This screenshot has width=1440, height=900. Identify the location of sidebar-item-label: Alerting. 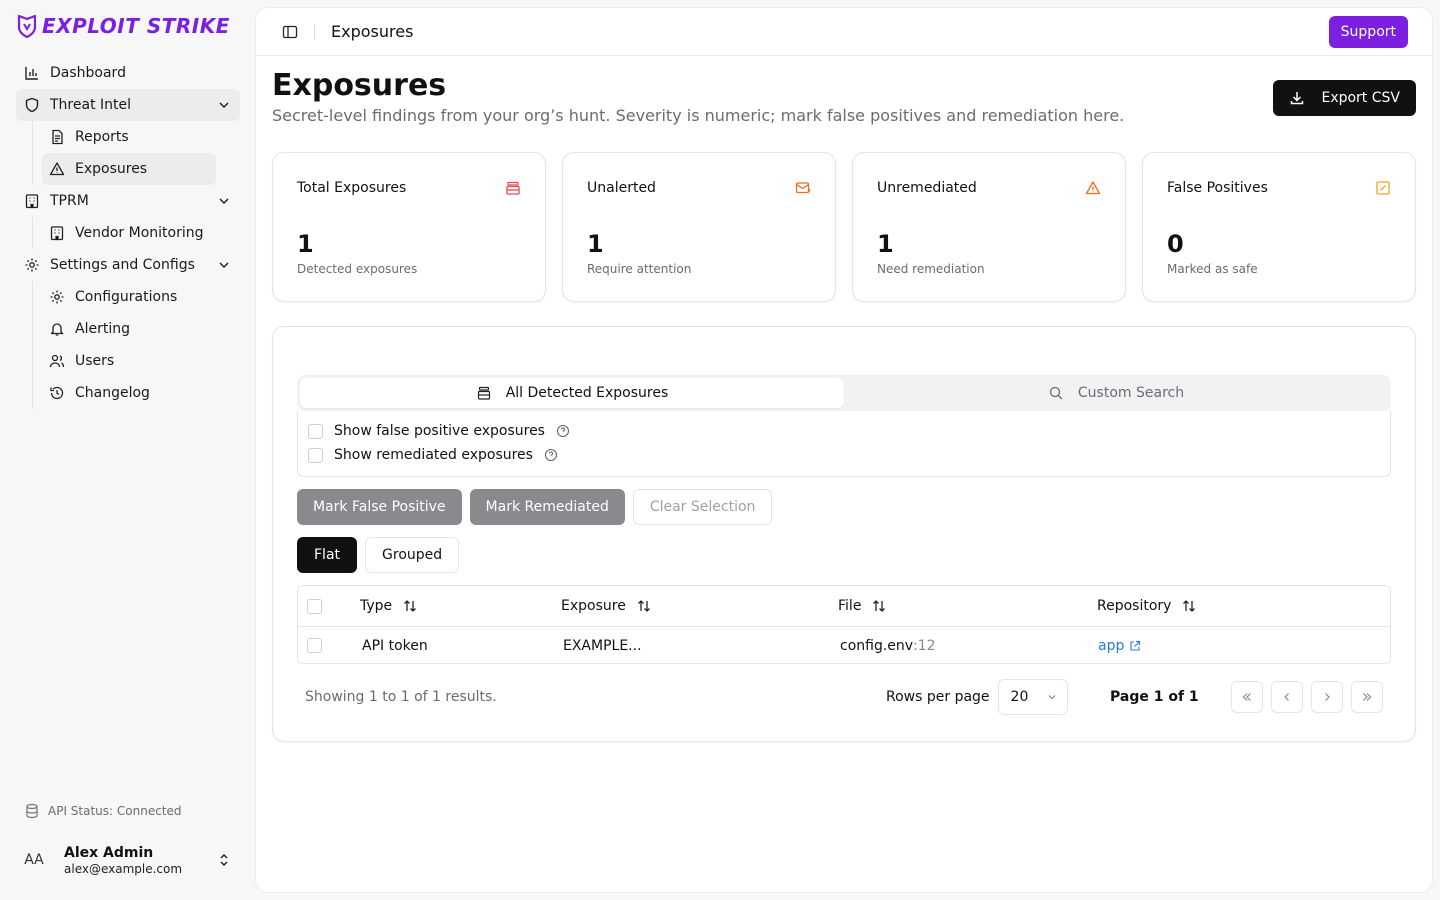
(102, 329).